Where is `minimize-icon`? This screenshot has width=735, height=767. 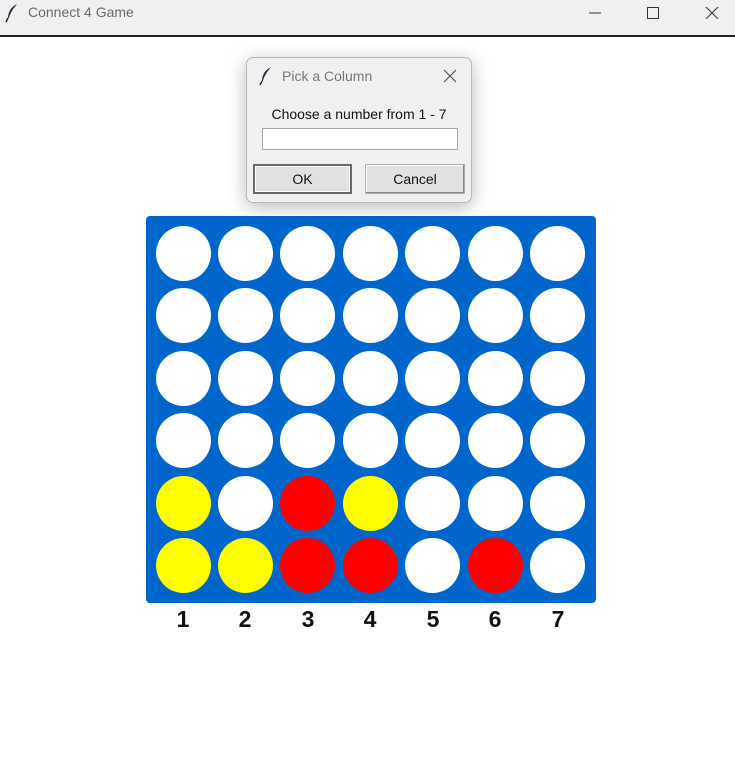
minimize-icon is located at coordinates (595, 13).